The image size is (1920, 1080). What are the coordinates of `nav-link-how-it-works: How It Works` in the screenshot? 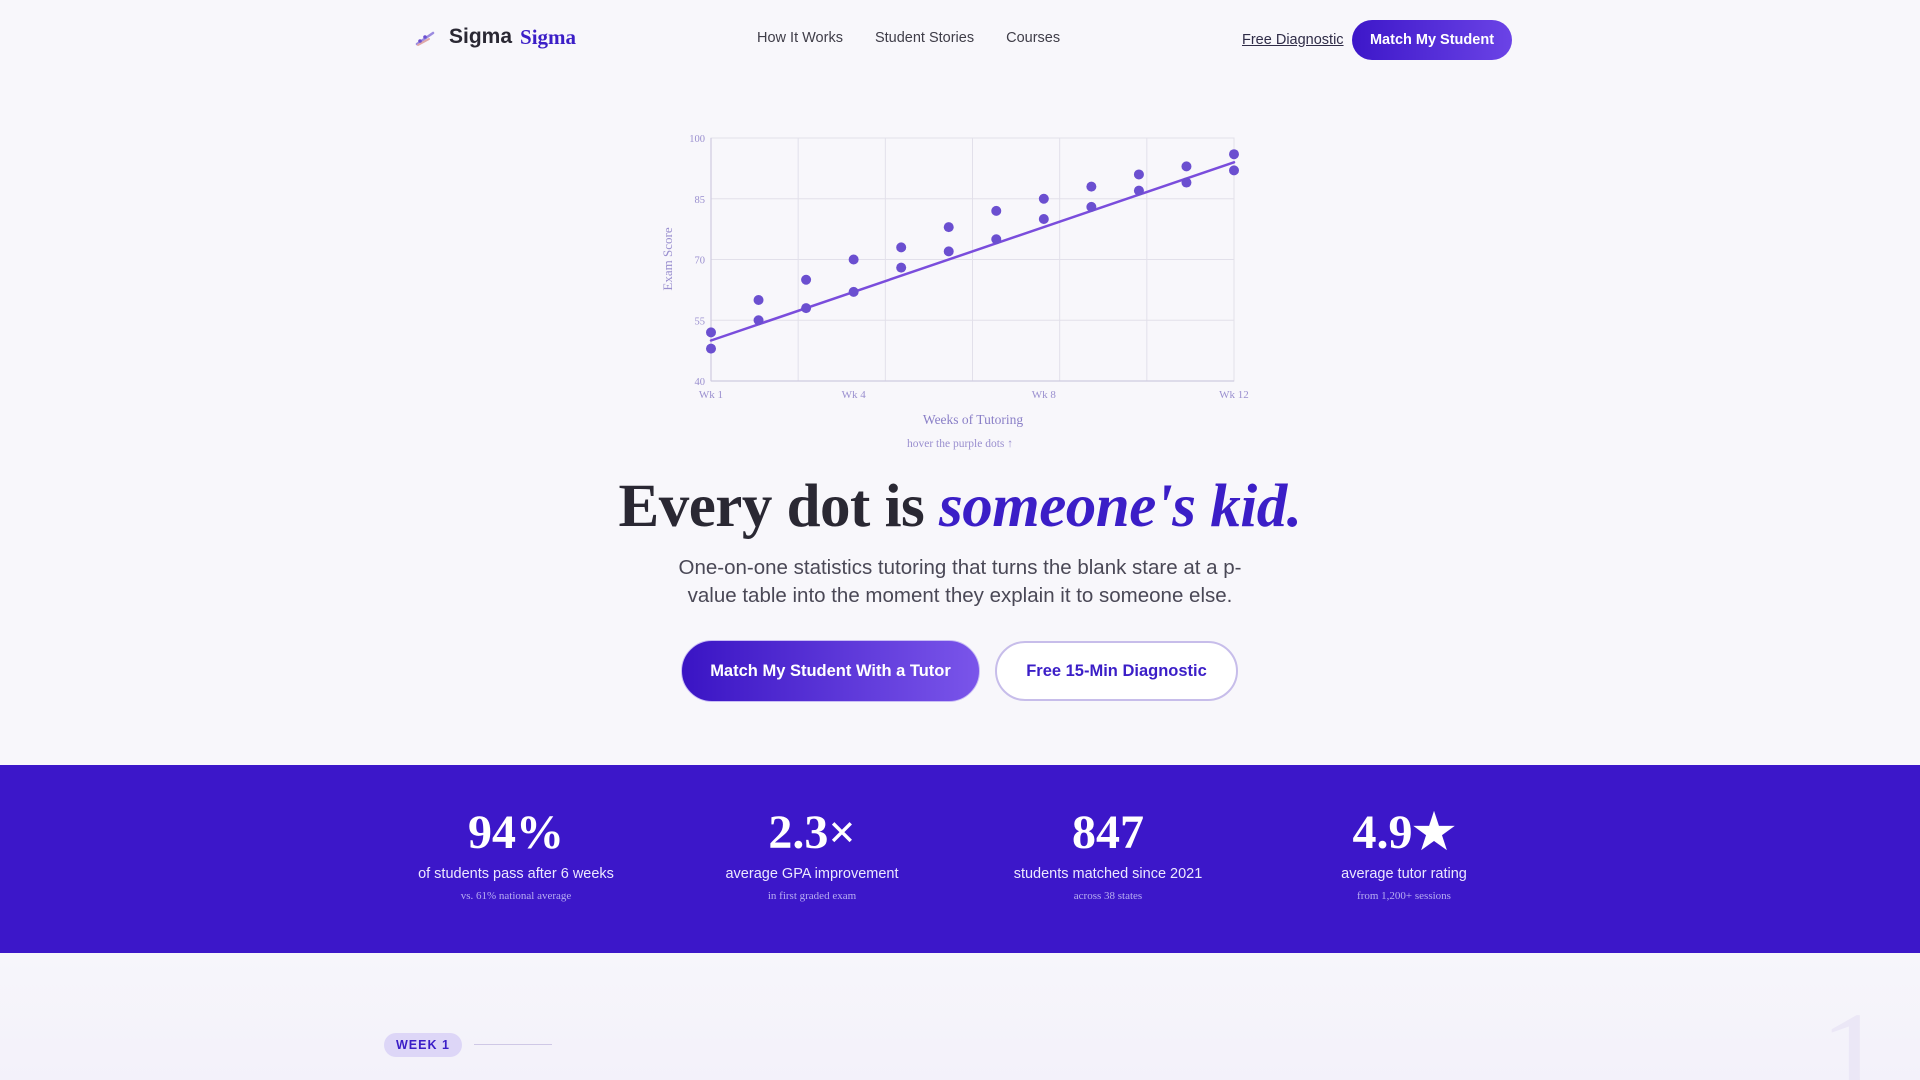 It's located at (800, 38).